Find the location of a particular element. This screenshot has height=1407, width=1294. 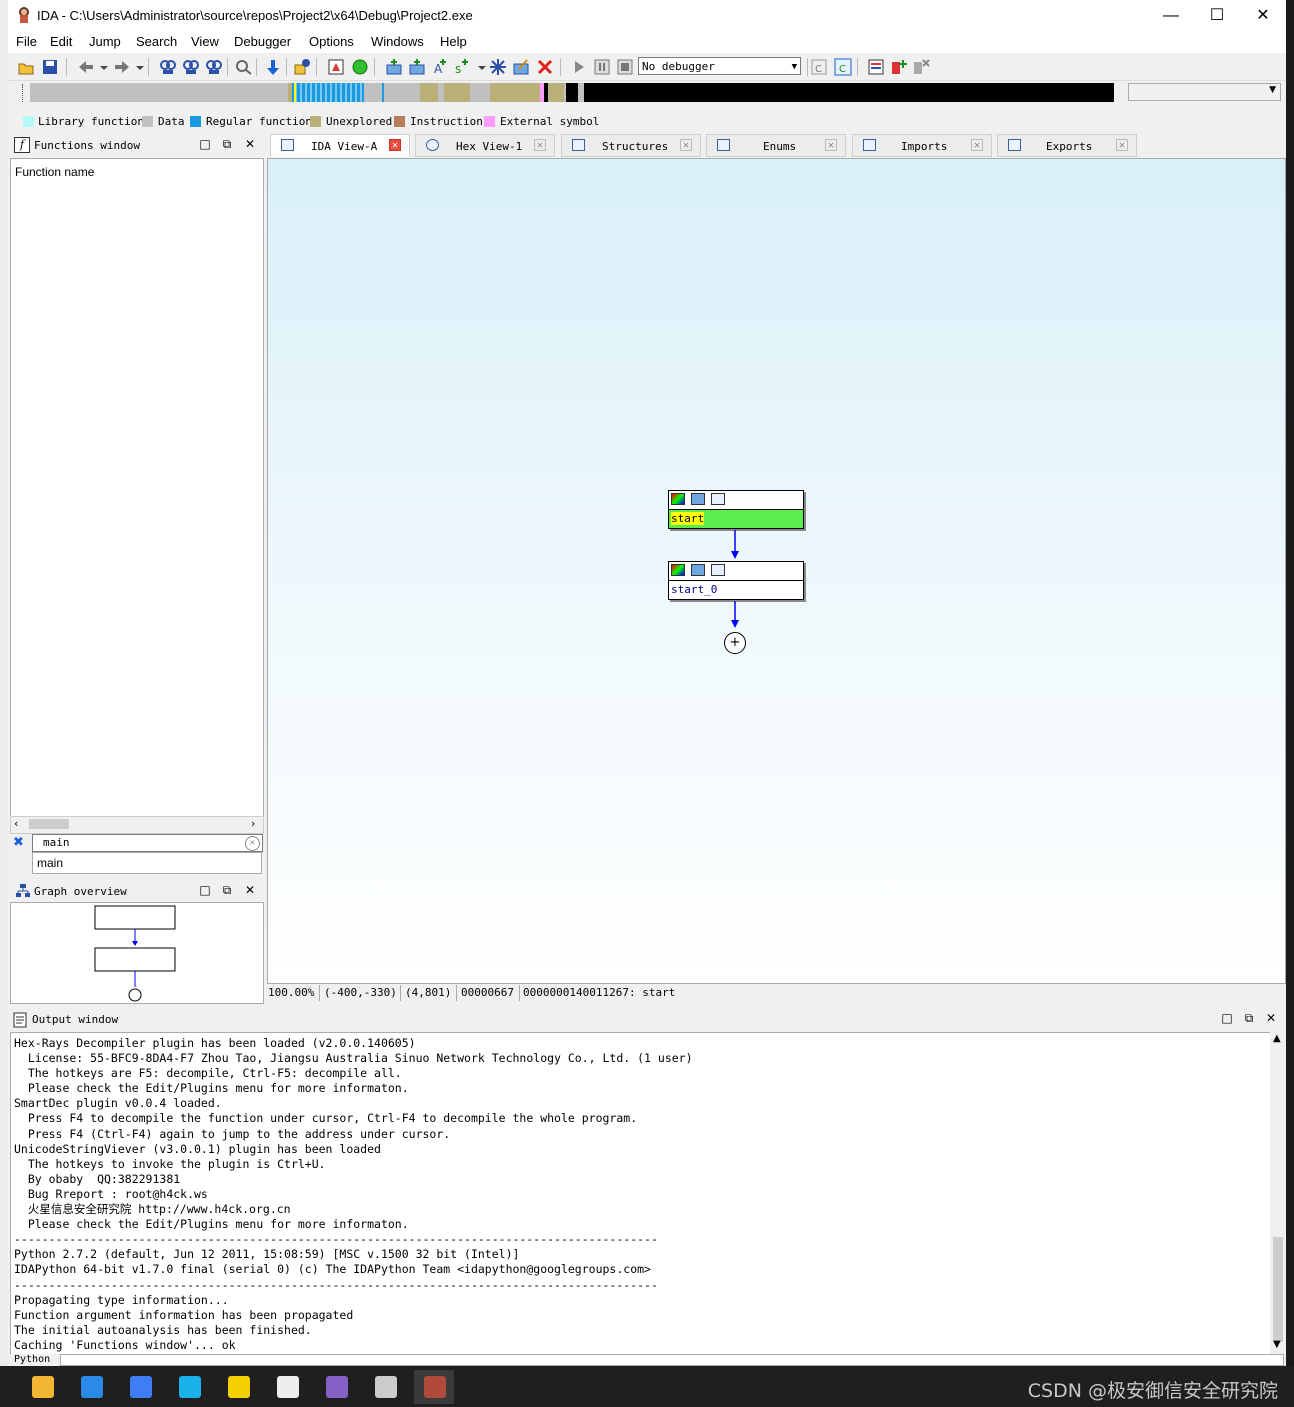

make-string-icon: A is located at coordinates (440, 67).